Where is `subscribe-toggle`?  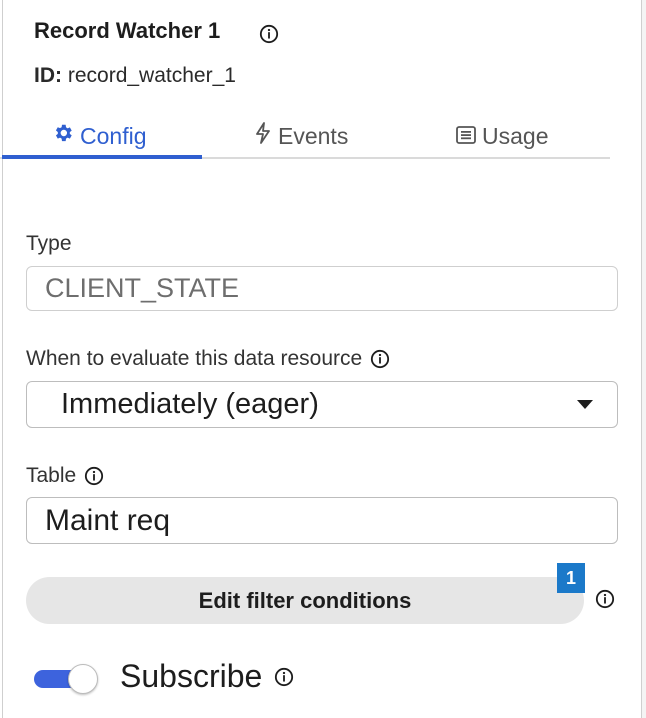 subscribe-toggle is located at coordinates (66, 679).